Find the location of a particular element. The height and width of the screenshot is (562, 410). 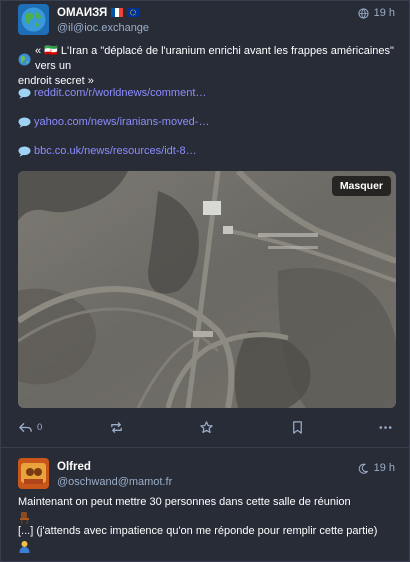

globe-icon is located at coordinates (363, 13).